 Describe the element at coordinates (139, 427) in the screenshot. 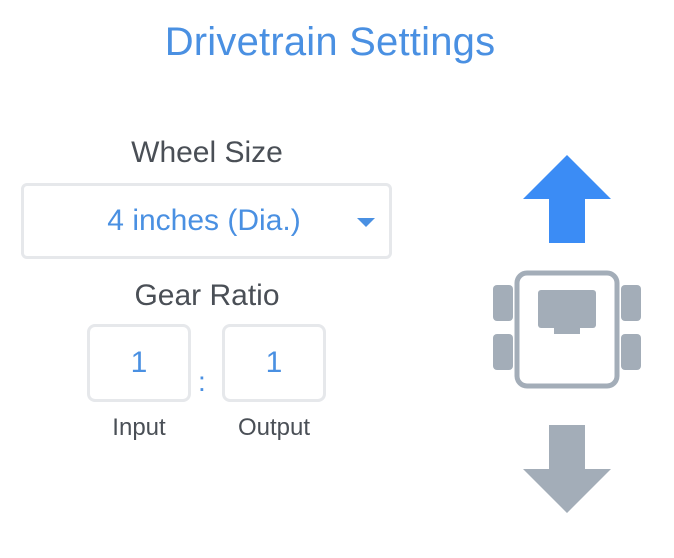

I see `gear-input-label: Input` at that location.